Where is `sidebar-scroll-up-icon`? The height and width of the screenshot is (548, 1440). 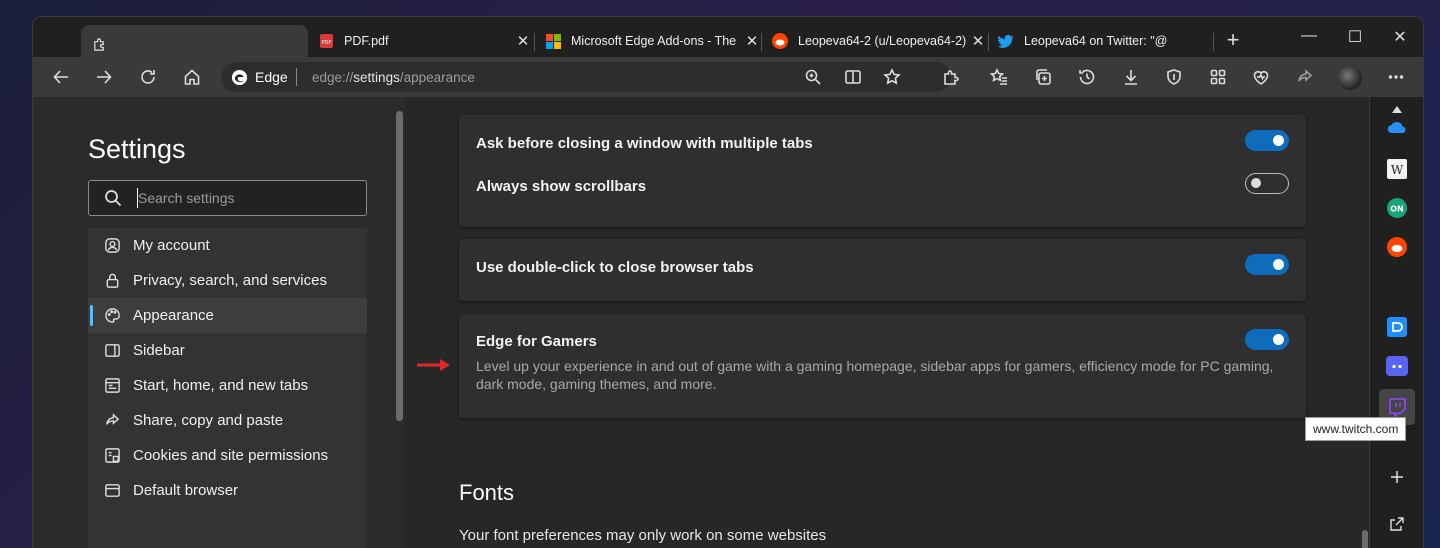
sidebar-scroll-up-icon is located at coordinates (1397, 109).